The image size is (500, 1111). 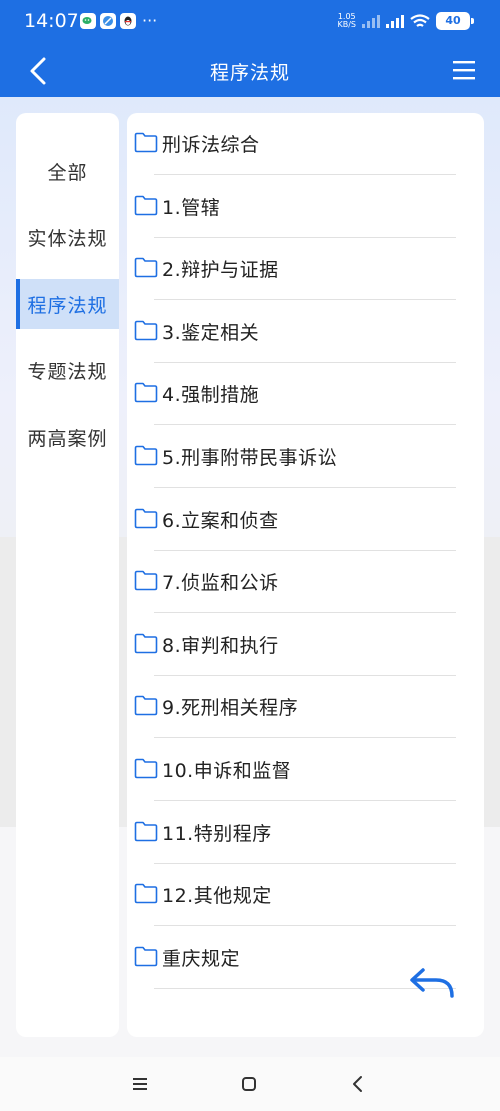 What do you see at coordinates (108, 21) in the screenshot?
I see `browser-icon` at bounding box center [108, 21].